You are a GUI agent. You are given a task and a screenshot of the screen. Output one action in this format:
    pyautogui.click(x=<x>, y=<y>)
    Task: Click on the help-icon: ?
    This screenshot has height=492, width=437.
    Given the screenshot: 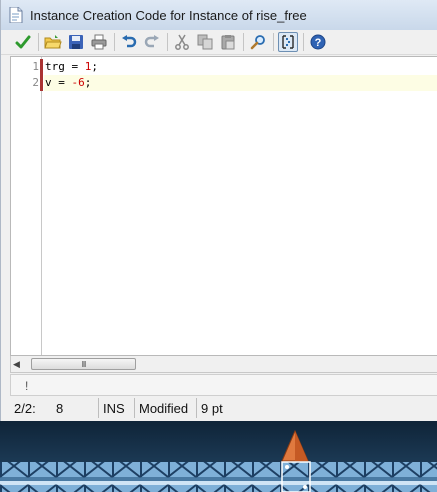 What is the action you would take?
    pyautogui.click(x=318, y=42)
    